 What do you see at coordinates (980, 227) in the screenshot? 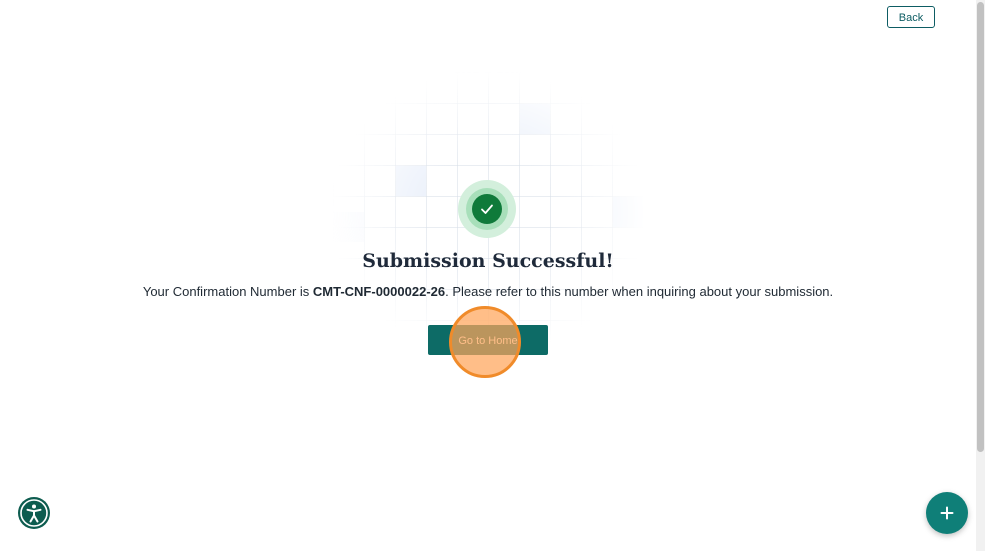
I see `scrollbar-thumb` at bounding box center [980, 227].